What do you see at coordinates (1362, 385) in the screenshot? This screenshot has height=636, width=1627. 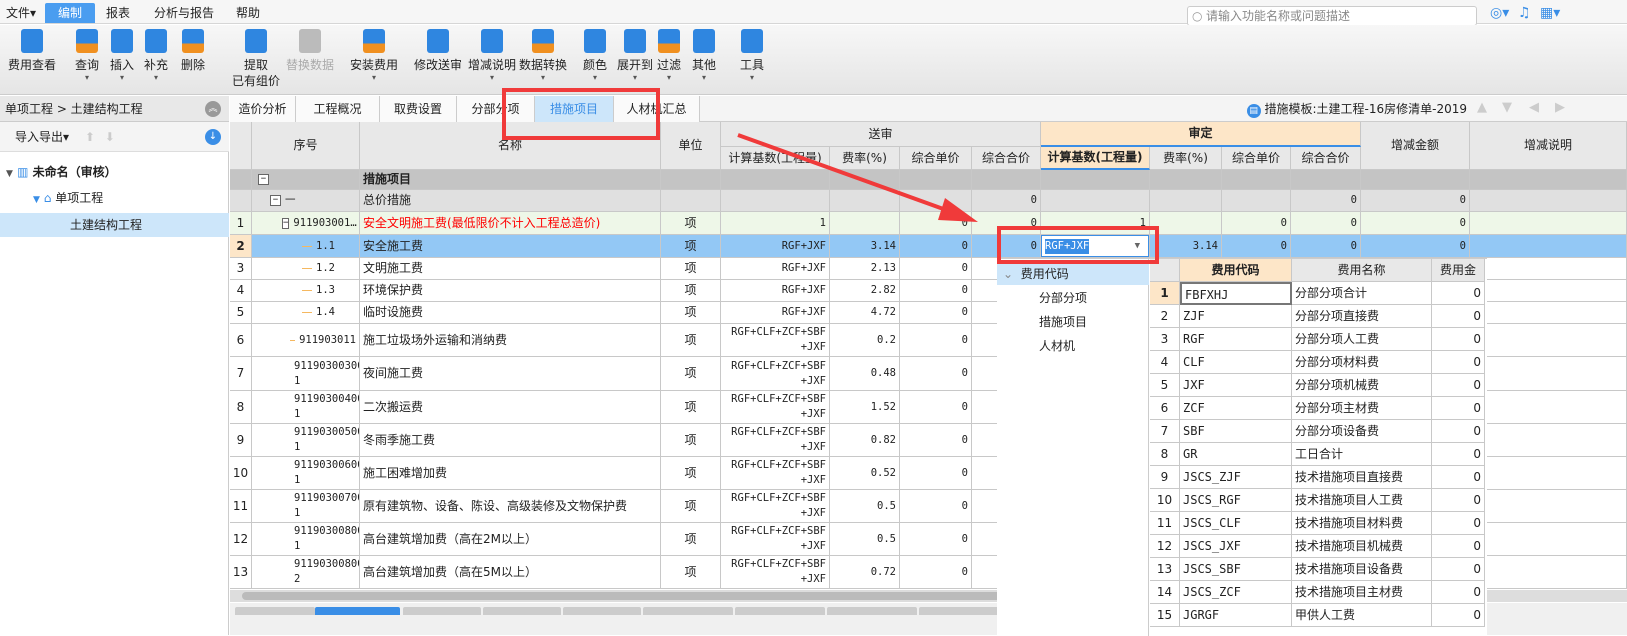 I see `popup-cell-name: 分部分项机械费` at bounding box center [1362, 385].